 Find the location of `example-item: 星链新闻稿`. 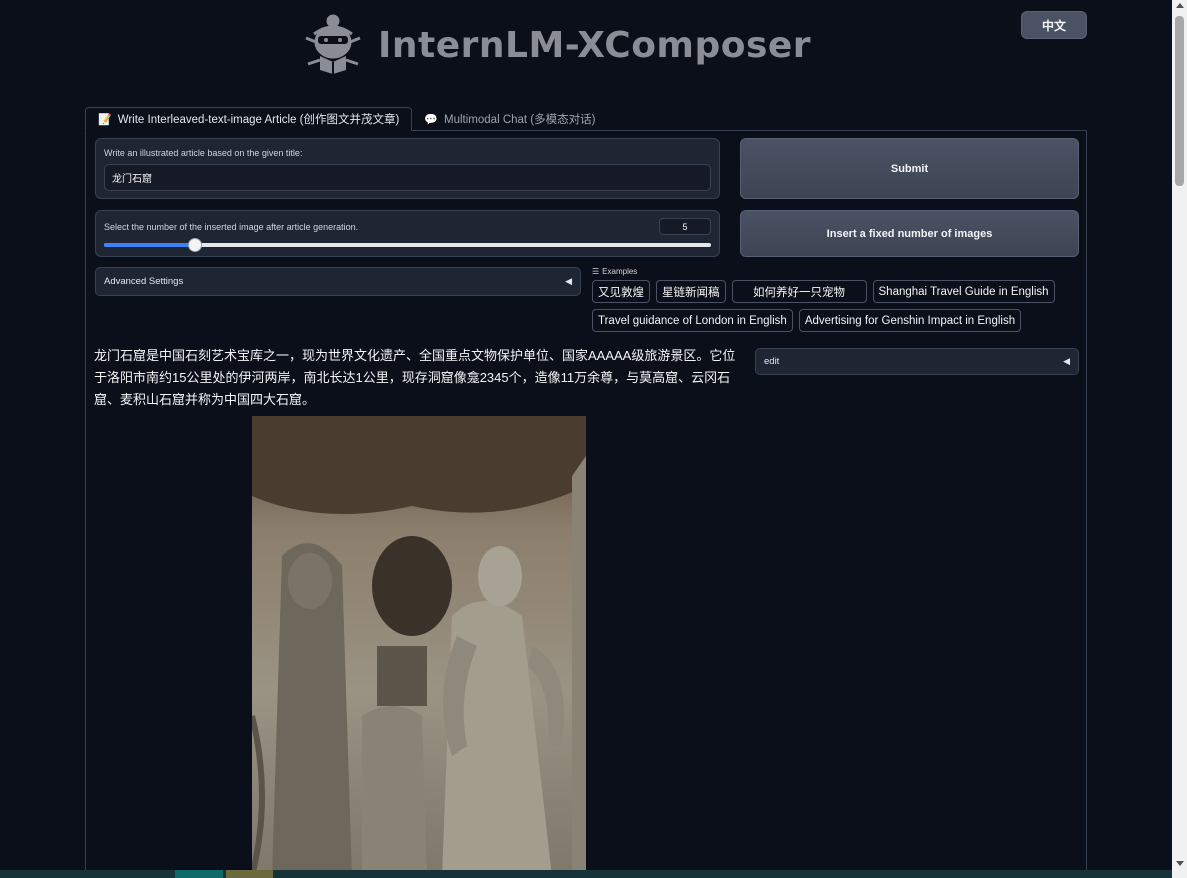

example-item: 星链新闻稿 is located at coordinates (691, 291).